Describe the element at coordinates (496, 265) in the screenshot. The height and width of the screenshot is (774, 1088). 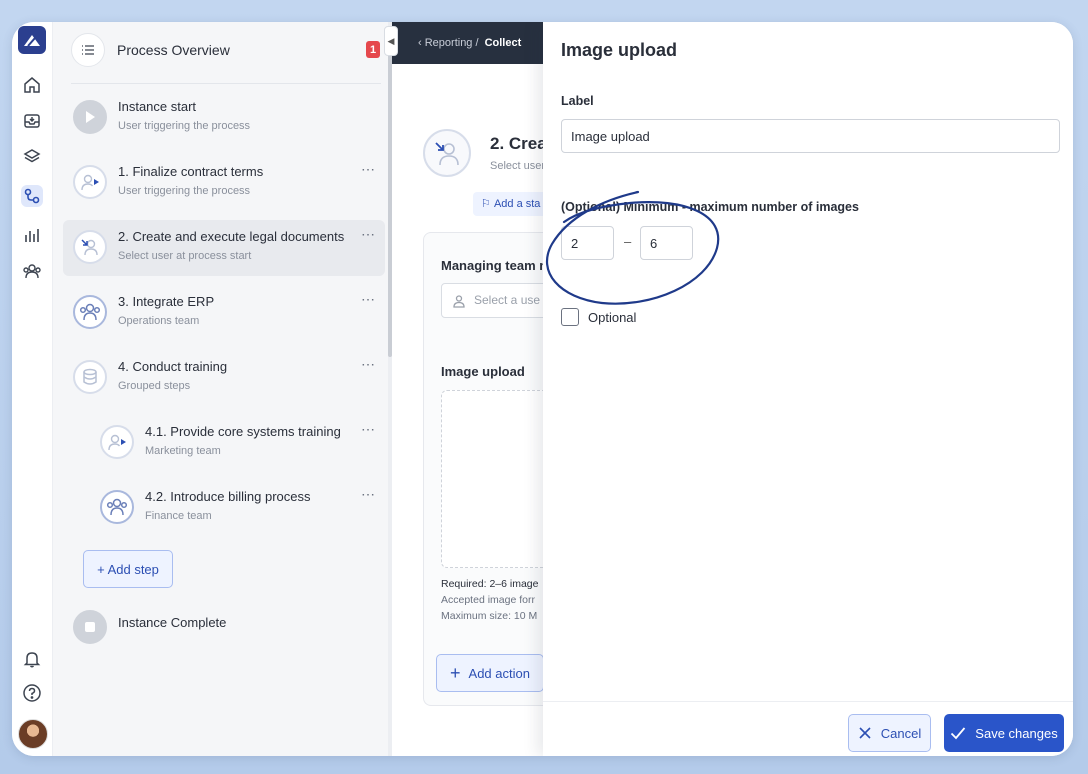
I see `managing-team-label: Managing team m` at that location.